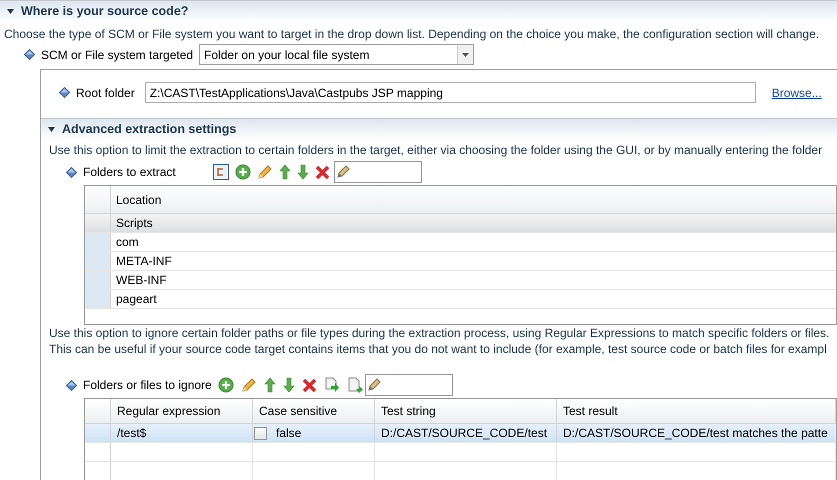 The height and width of the screenshot is (480, 837). Describe the element at coordinates (134, 223) in the screenshot. I see `table-cell-text: Scripts` at that location.